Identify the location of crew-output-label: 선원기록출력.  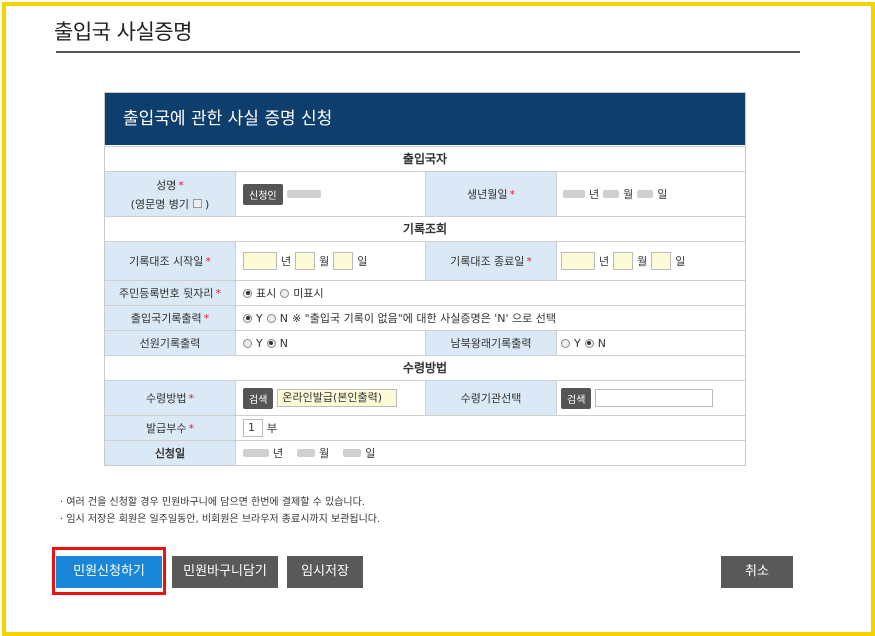
(170, 343).